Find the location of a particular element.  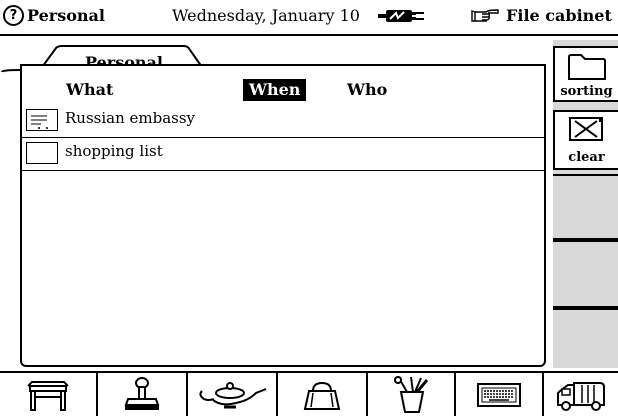

lamp-button is located at coordinates (233, 394).